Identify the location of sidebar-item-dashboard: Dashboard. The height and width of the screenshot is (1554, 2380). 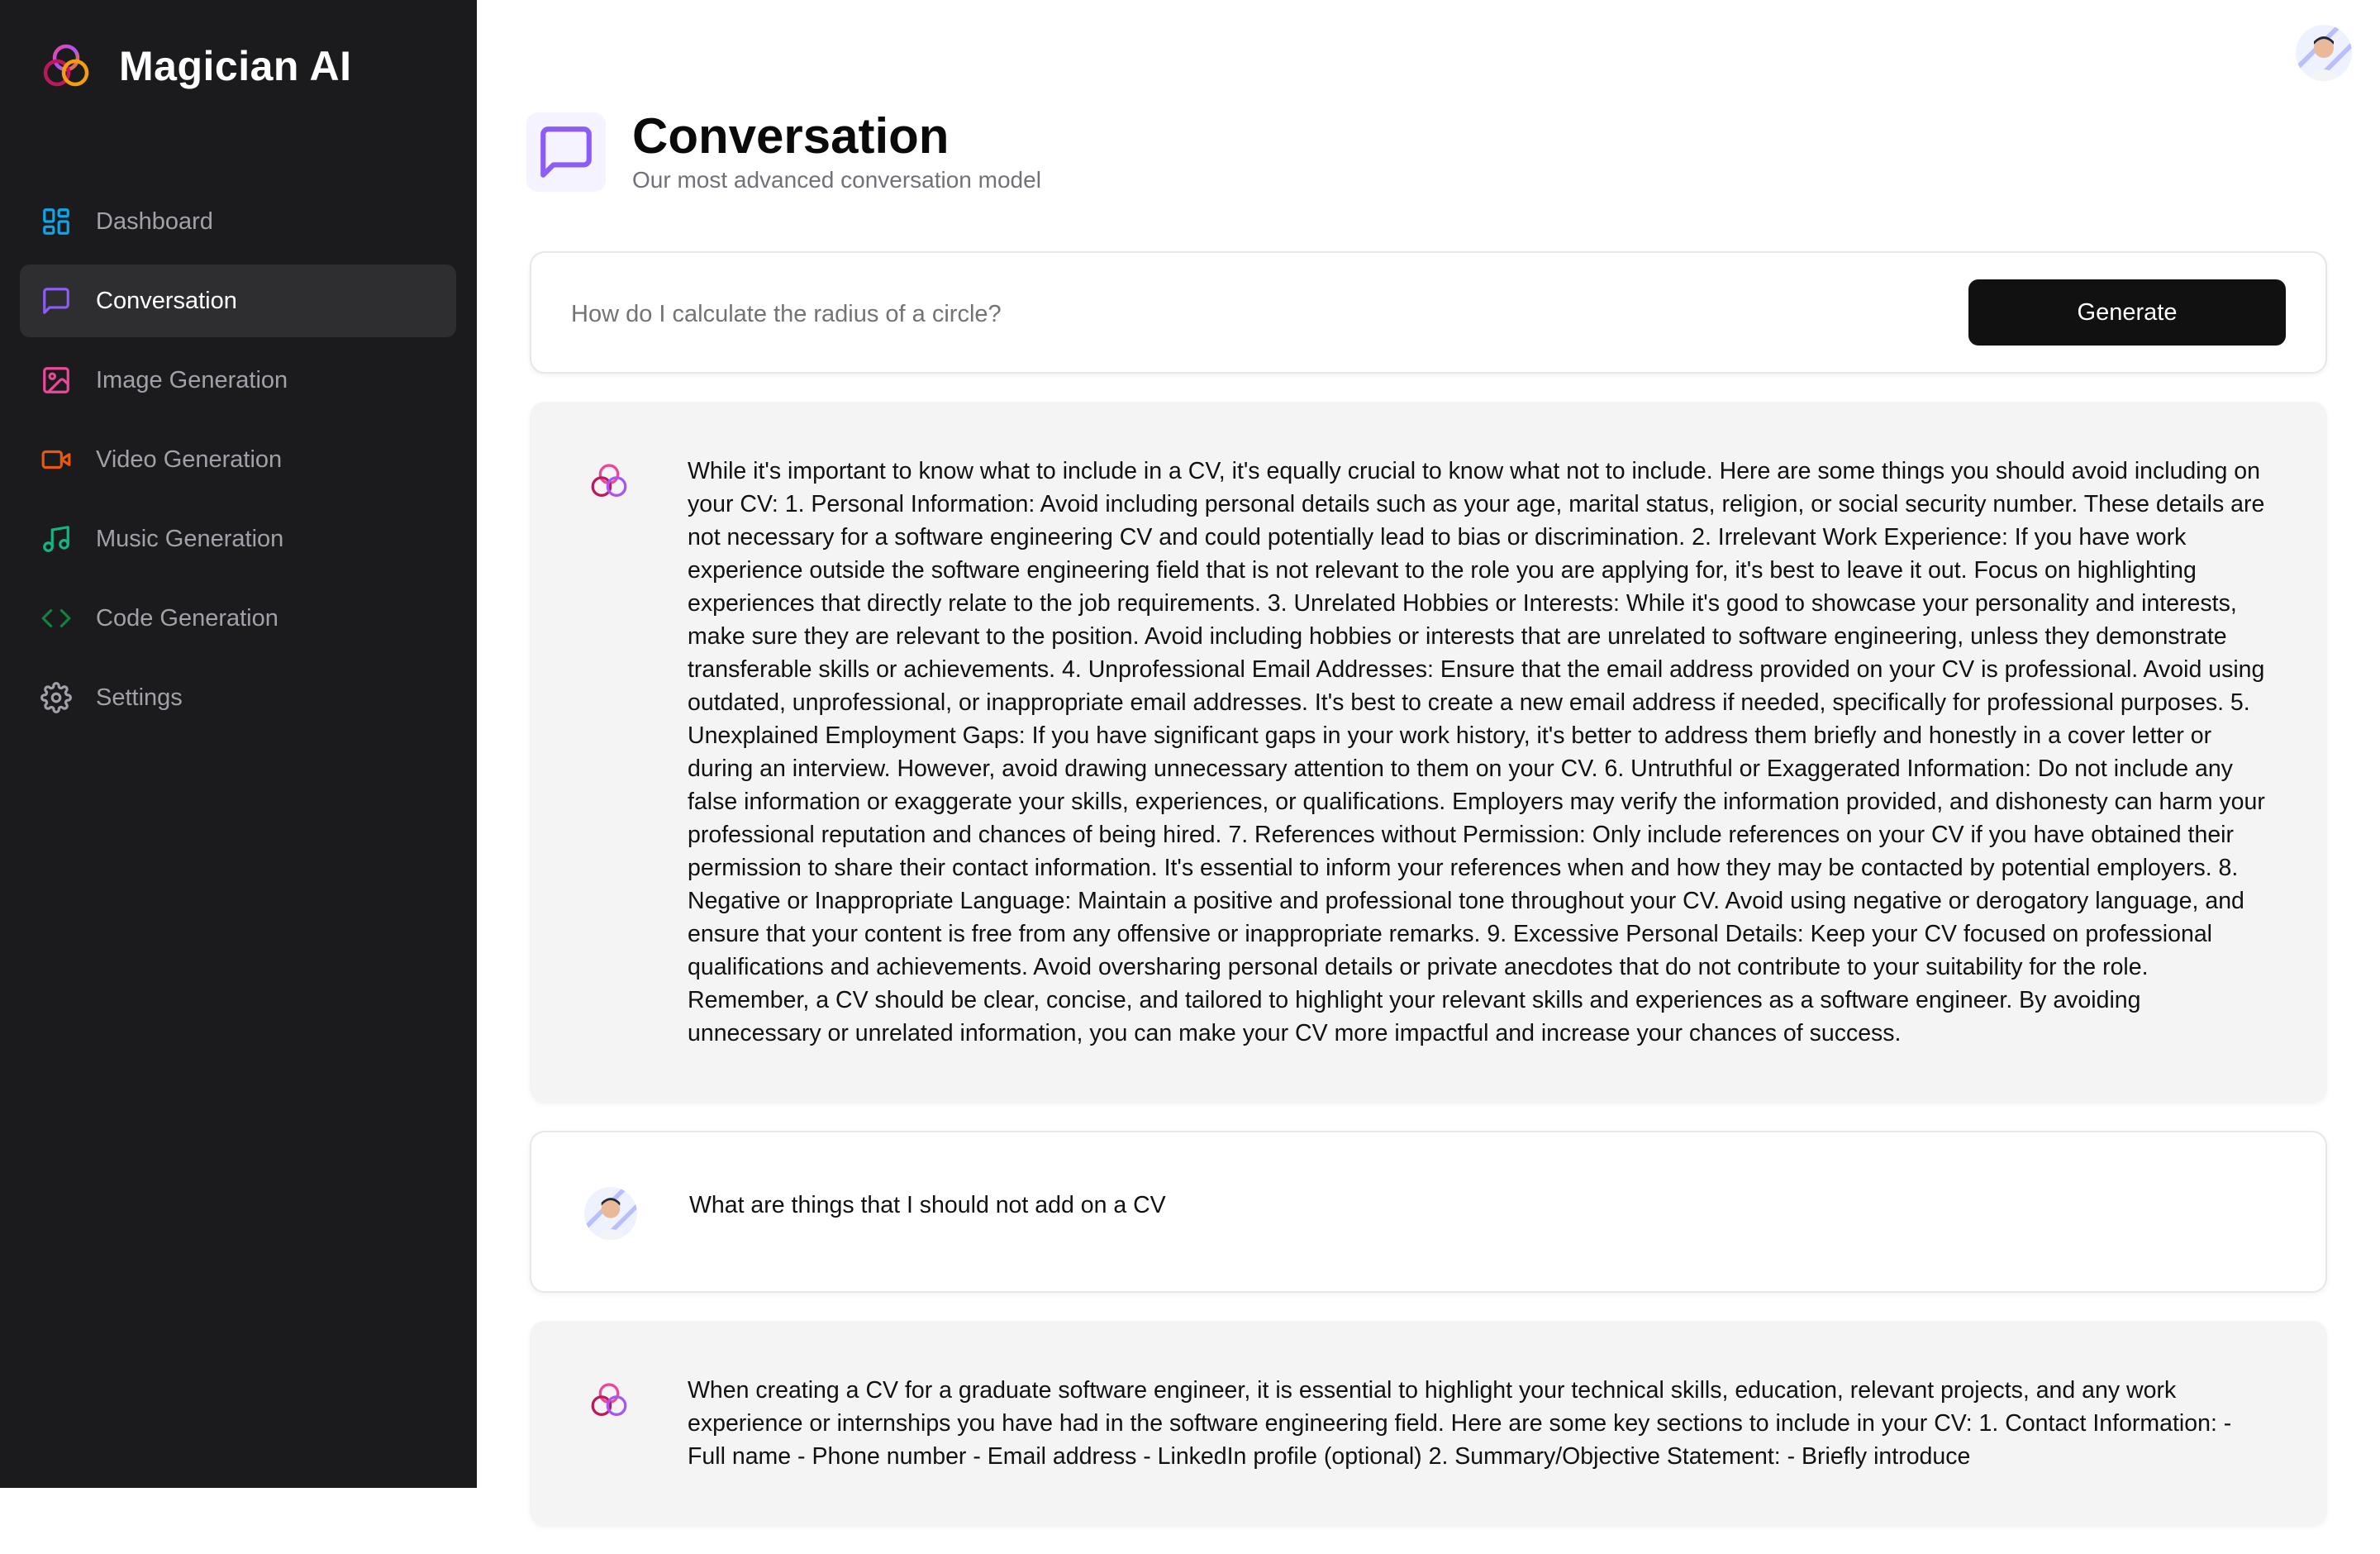
(238, 221).